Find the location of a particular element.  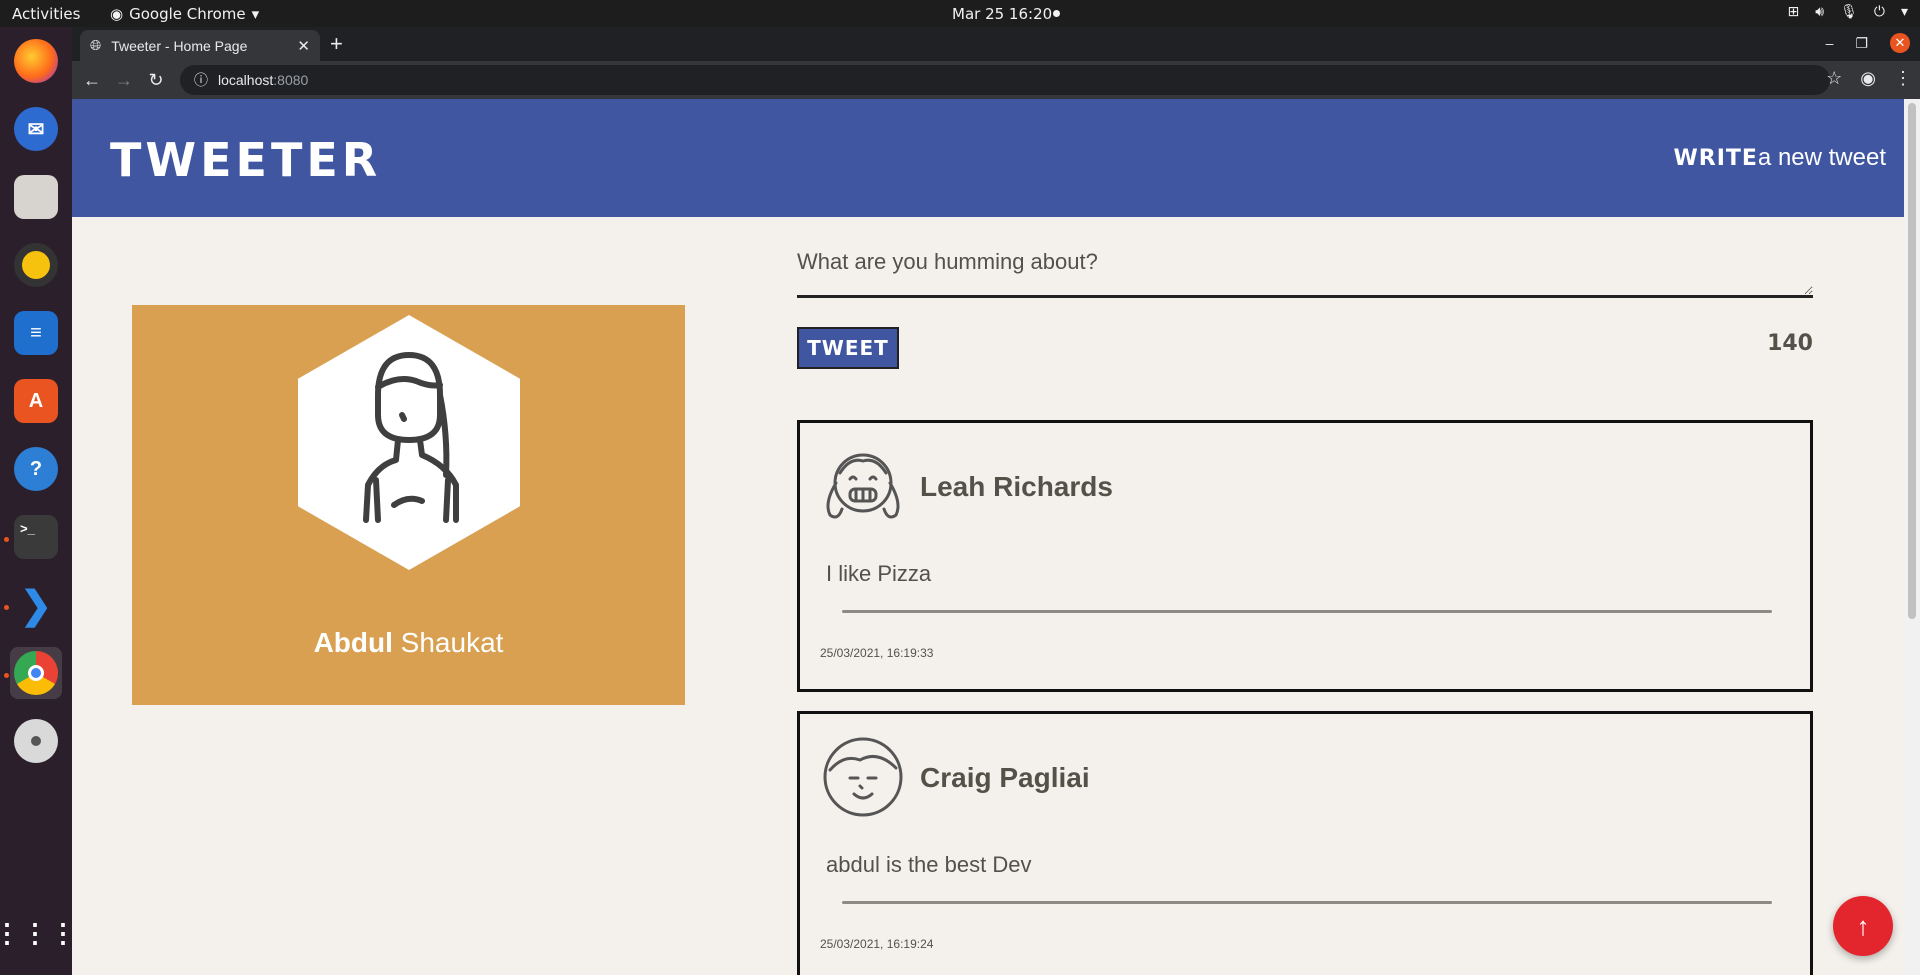

app-menu-label: Google Chrome is located at coordinates (187, 14).